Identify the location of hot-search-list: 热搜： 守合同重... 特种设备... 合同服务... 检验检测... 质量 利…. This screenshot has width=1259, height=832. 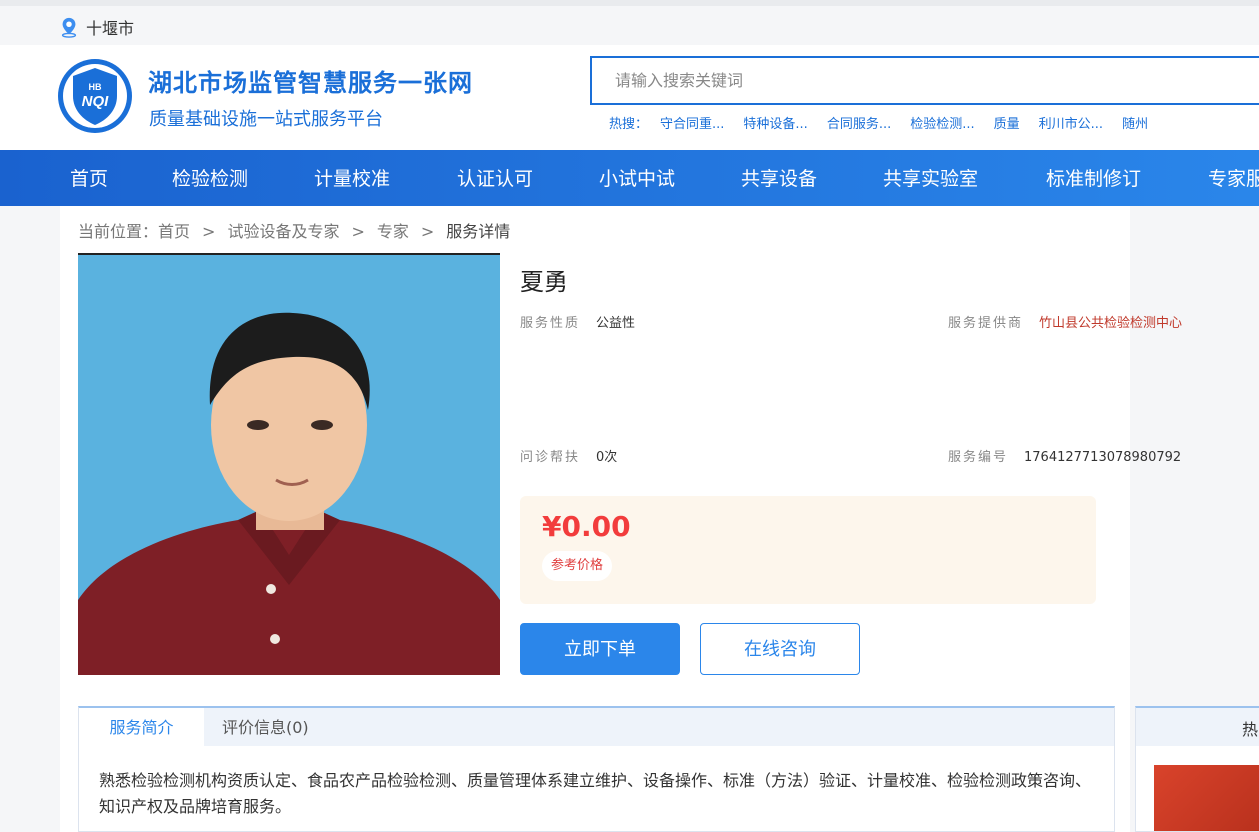
(888, 122).